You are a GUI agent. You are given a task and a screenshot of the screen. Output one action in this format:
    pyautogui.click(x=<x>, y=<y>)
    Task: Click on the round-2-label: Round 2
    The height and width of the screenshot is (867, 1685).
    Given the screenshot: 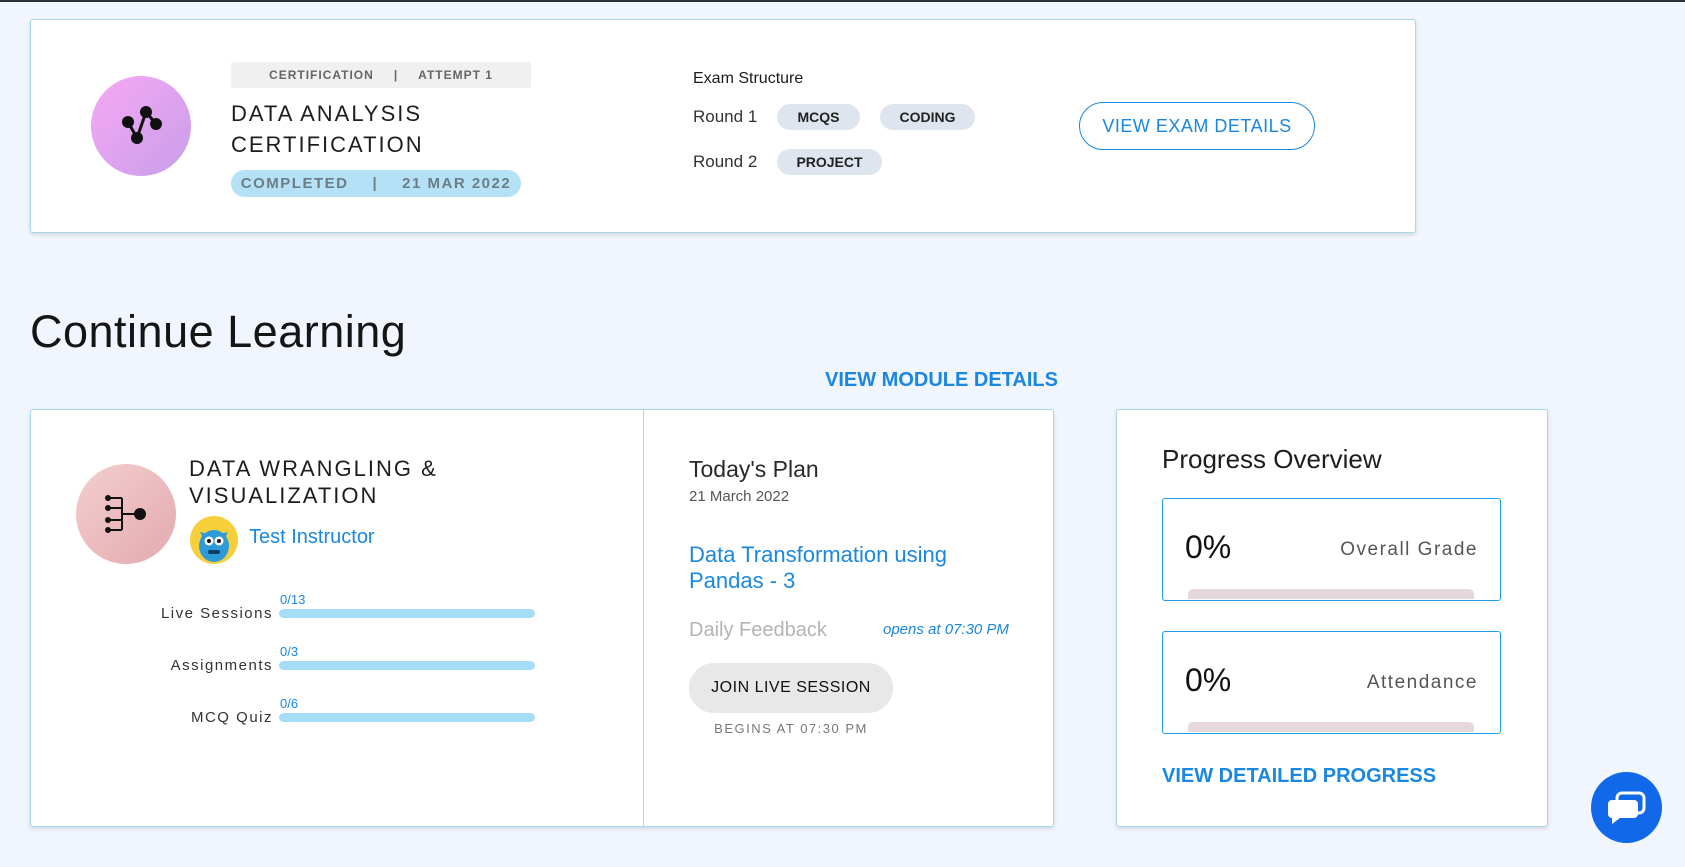 What is the action you would take?
    pyautogui.click(x=725, y=161)
    